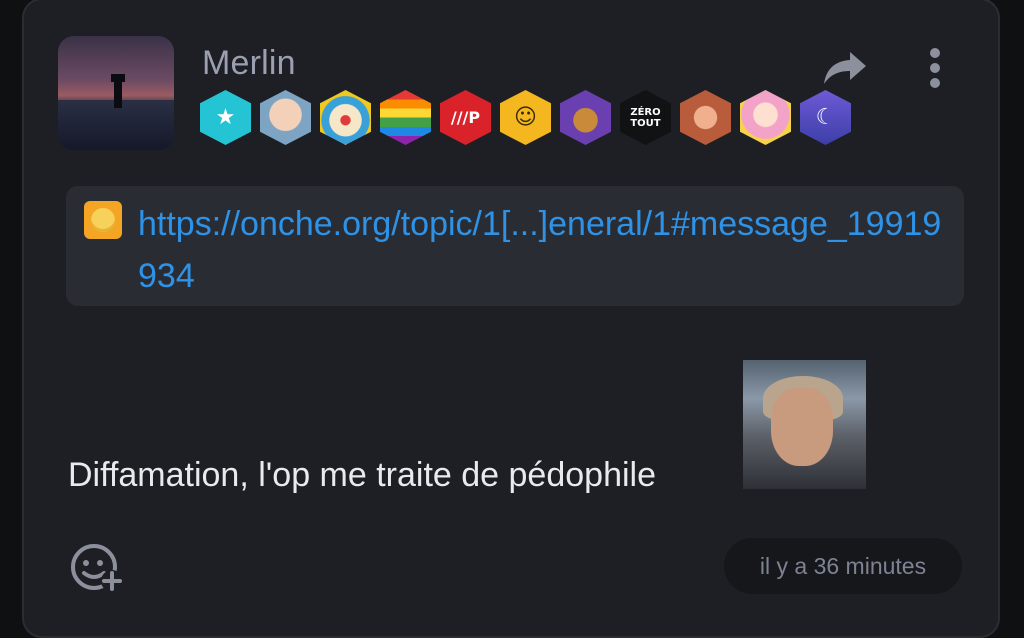 This screenshot has height=638, width=1024. Describe the element at coordinates (843, 566) in the screenshot. I see `timestamp-badge: il y a 36 minutes` at that location.